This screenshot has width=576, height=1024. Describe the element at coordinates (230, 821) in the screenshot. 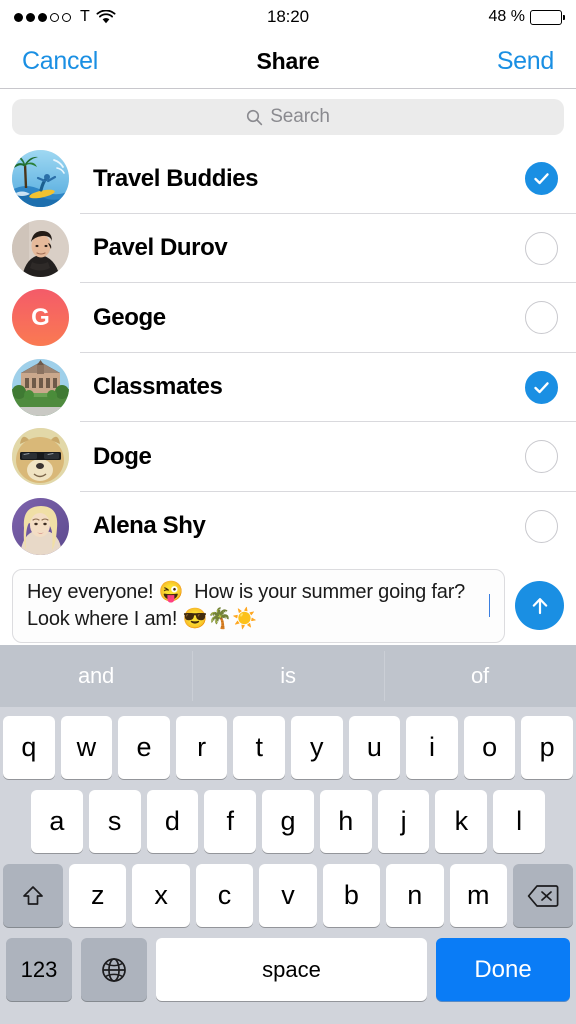

I see `key-f: f` at that location.